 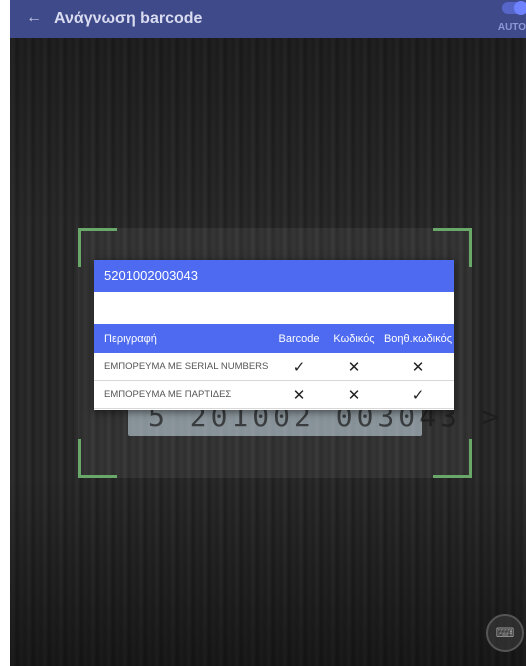 I want to click on keyboard-icon: ⌨, so click(x=505, y=632).